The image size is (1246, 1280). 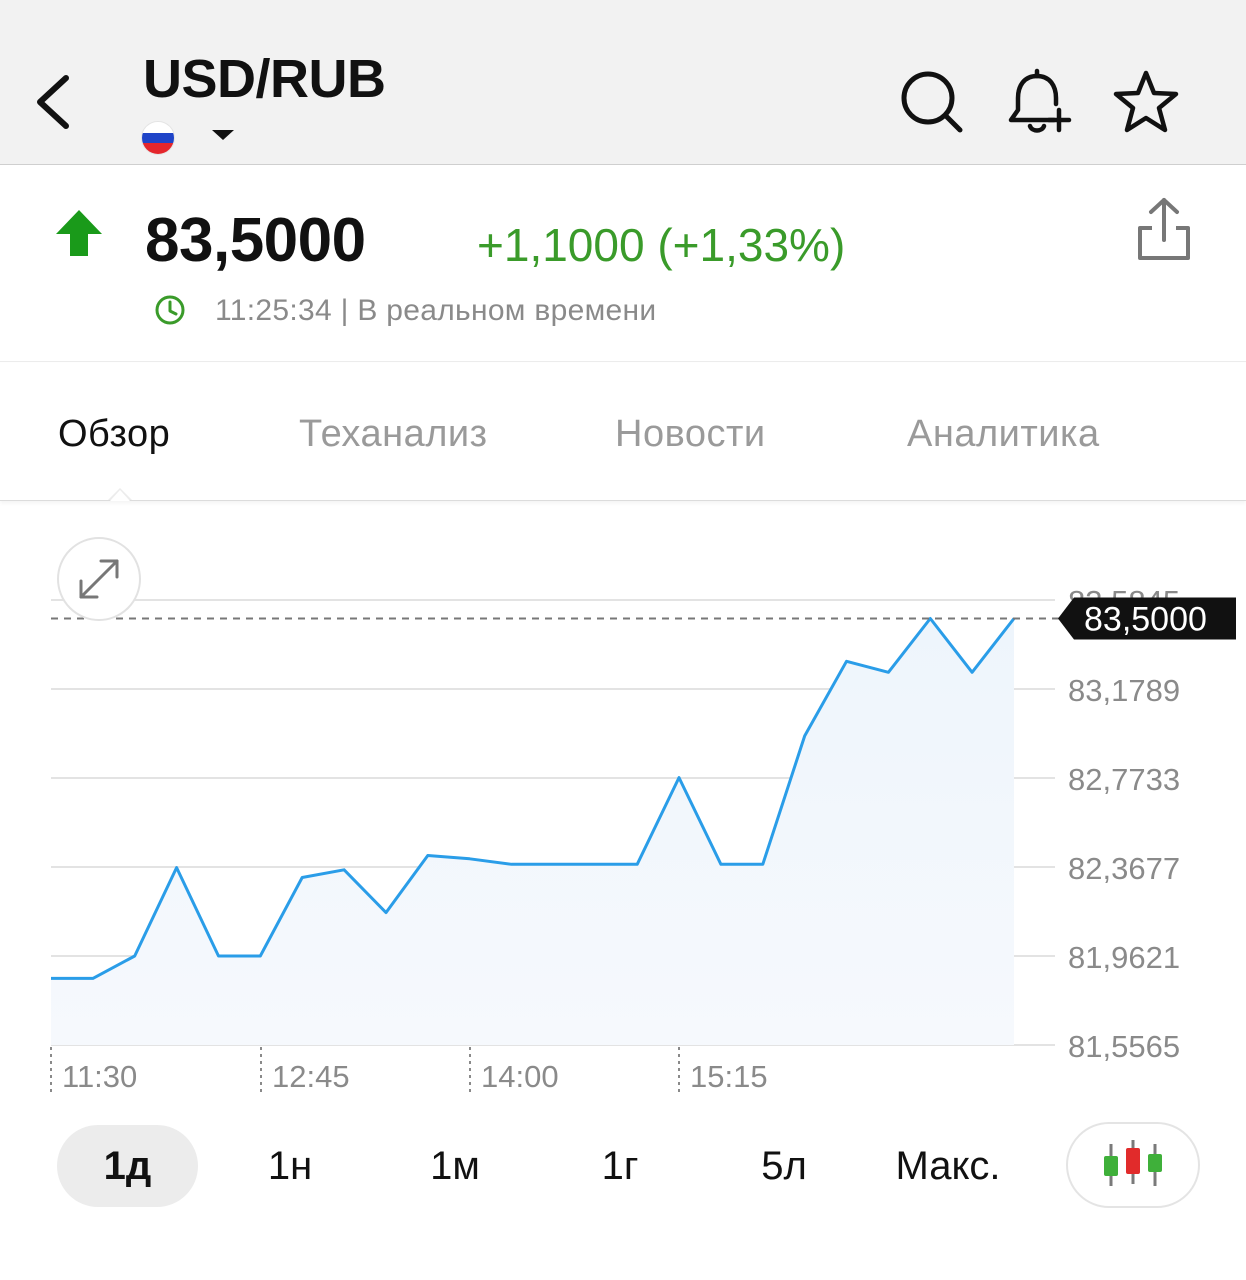 What do you see at coordinates (623, 82) in the screenshot?
I see `top-bar: USD/RUB` at bounding box center [623, 82].